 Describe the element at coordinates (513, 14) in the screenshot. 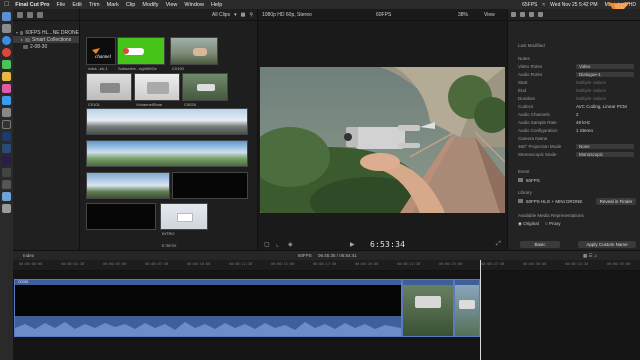

I see `info-tab-icon` at that location.